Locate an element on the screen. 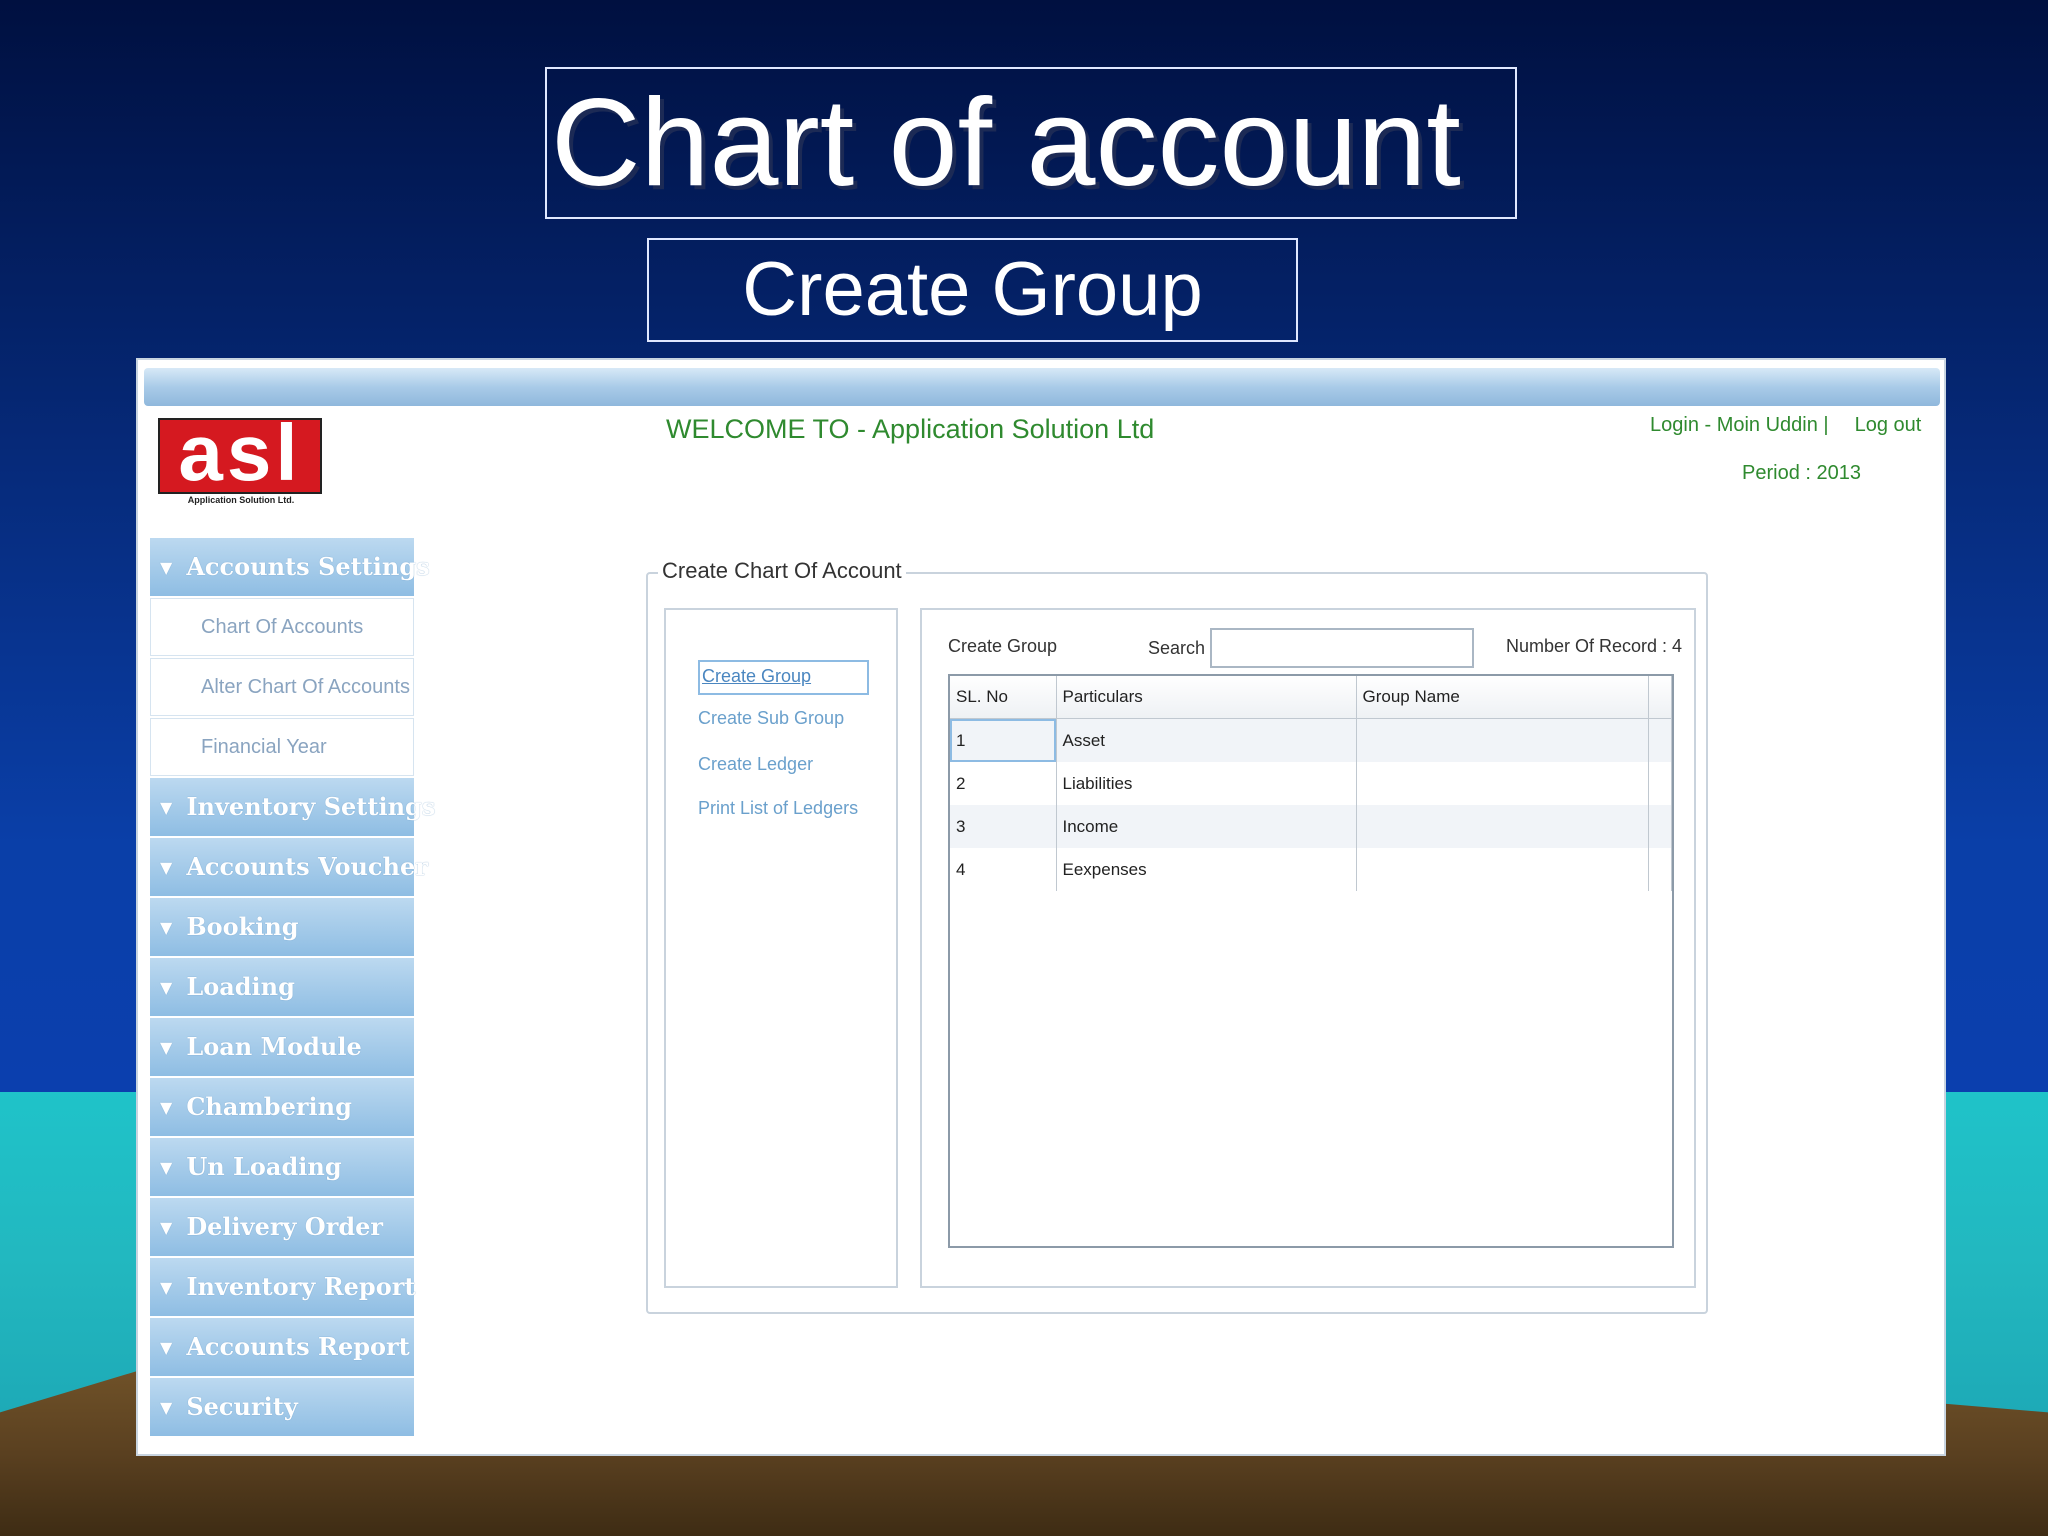 The height and width of the screenshot is (1536, 2048). column-header-blank is located at coordinates (1660, 697).